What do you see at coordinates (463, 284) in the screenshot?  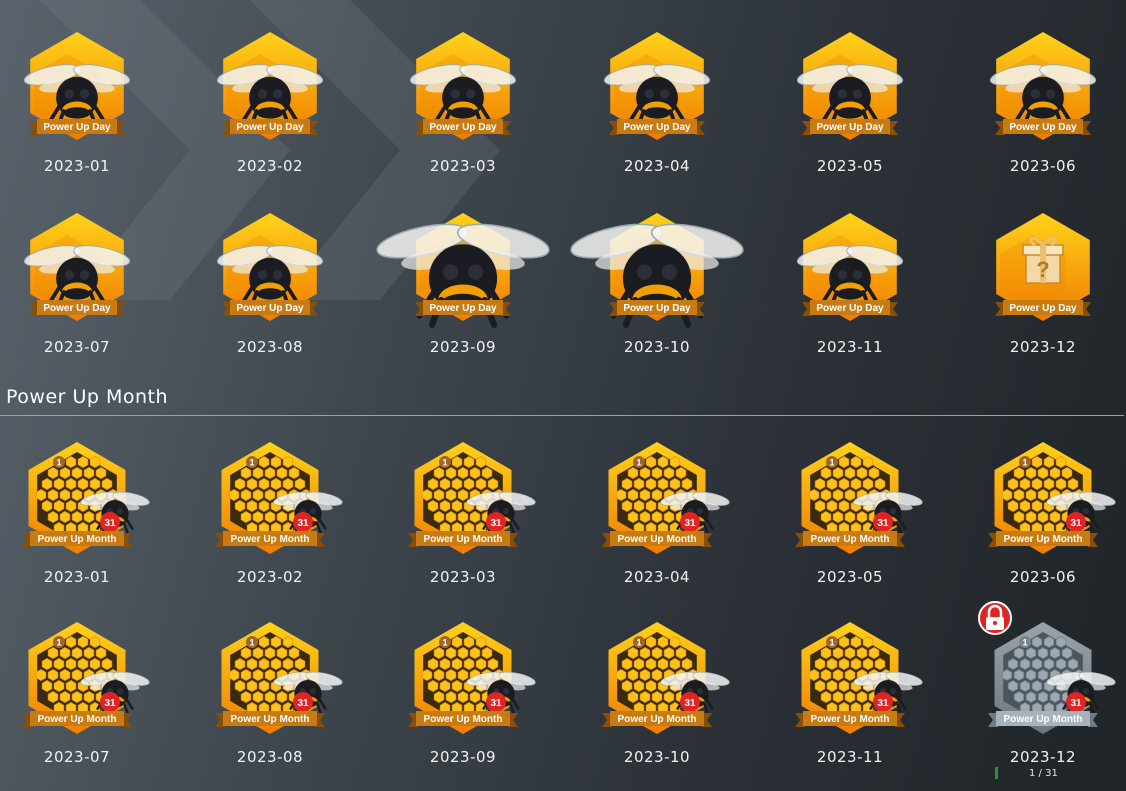 I see `power-up-day-badge: Power Up Day 2023-09` at bounding box center [463, 284].